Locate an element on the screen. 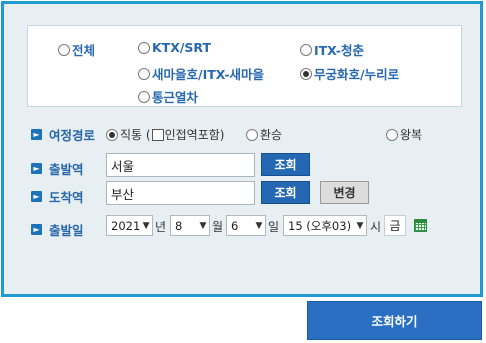 This screenshot has width=486, height=343. route-label: ► 여정경로 is located at coordinates (63, 134).